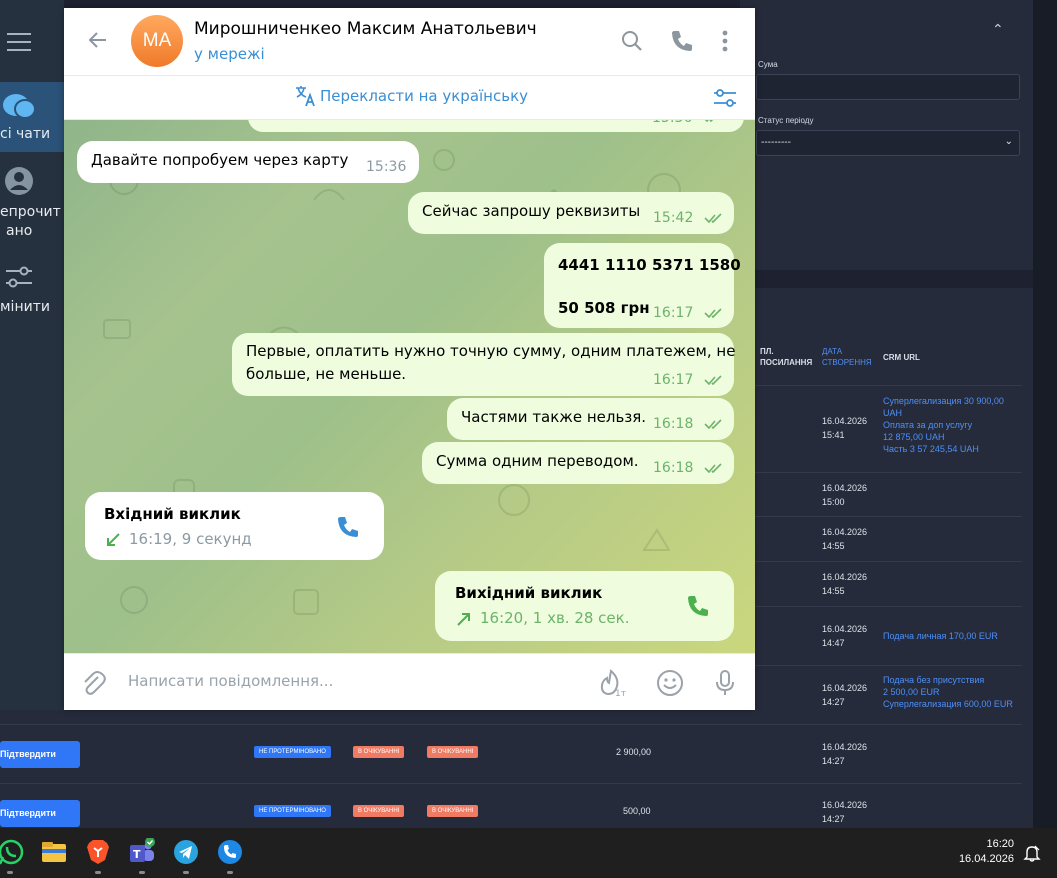 The image size is (1057, 878). Describe the element at coordinates (833, 591) in the screenshot. I see `row-time: 14:55` at that location.